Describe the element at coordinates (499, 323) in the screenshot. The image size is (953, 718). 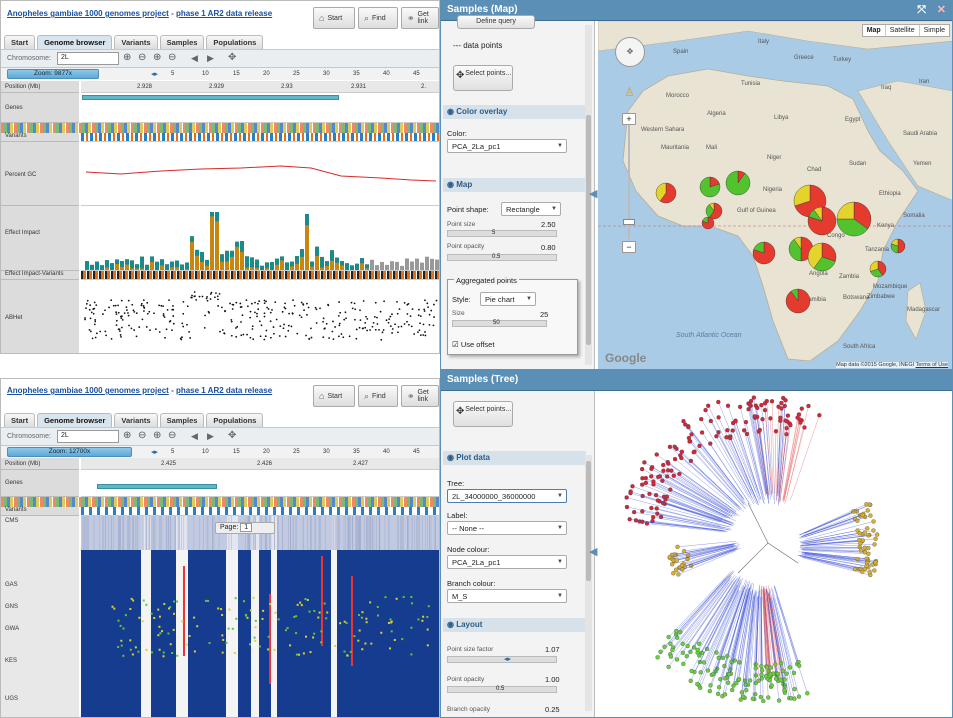
I see `size-slider: 50` at that location.